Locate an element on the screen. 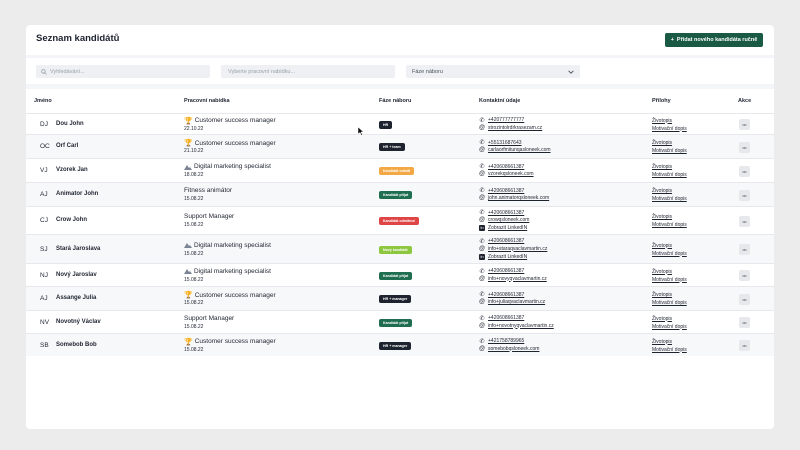  contact-email: @ carlaorfmitunqasloneek.com is located at coordinates (515, 150).